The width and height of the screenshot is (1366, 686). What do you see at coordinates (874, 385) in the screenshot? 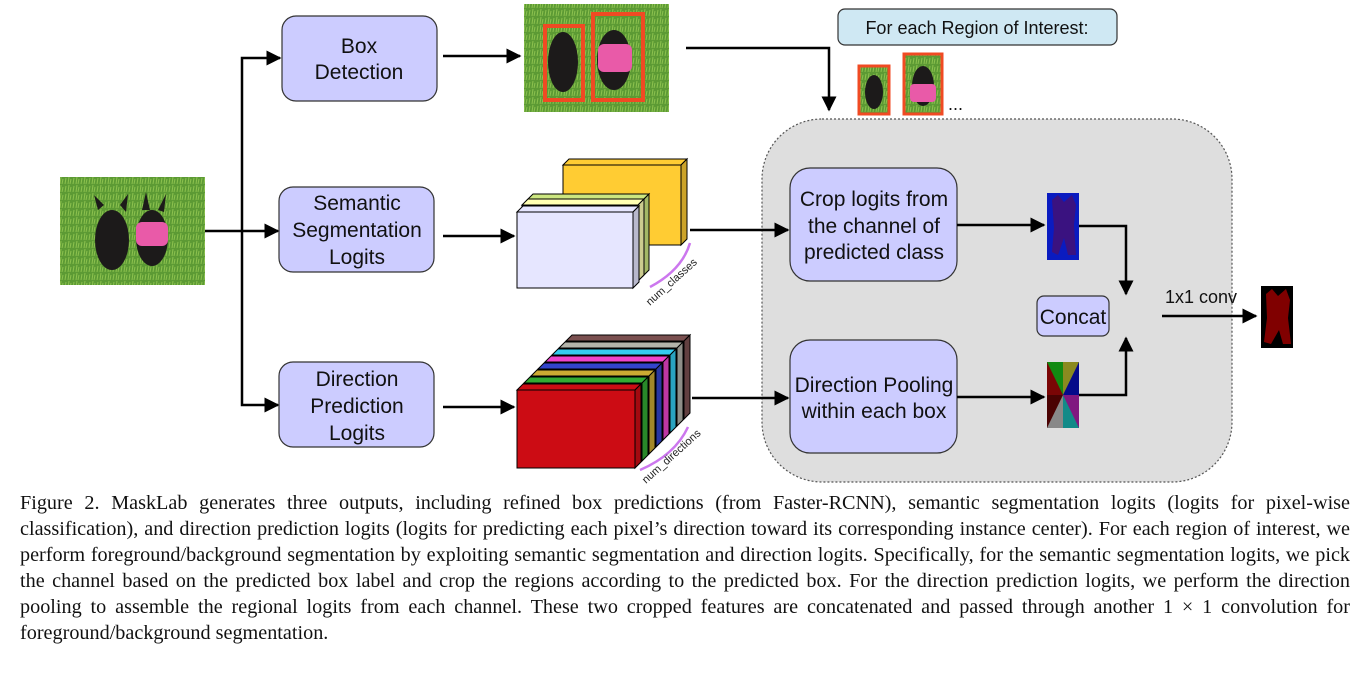
I see `dirpool-label-1: Direction Pooling` at bounding box center [874, 385].